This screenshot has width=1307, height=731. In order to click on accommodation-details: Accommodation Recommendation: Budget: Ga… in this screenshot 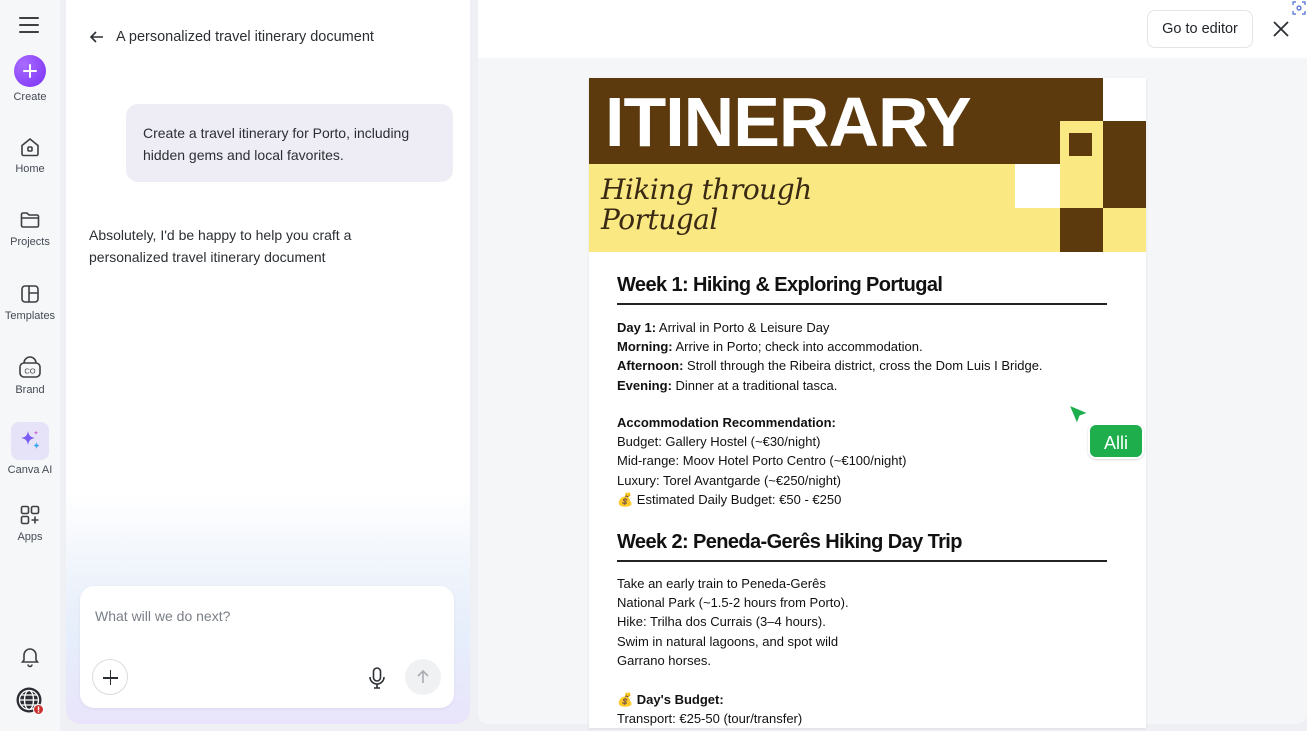, I will do `click(867, 461)`.